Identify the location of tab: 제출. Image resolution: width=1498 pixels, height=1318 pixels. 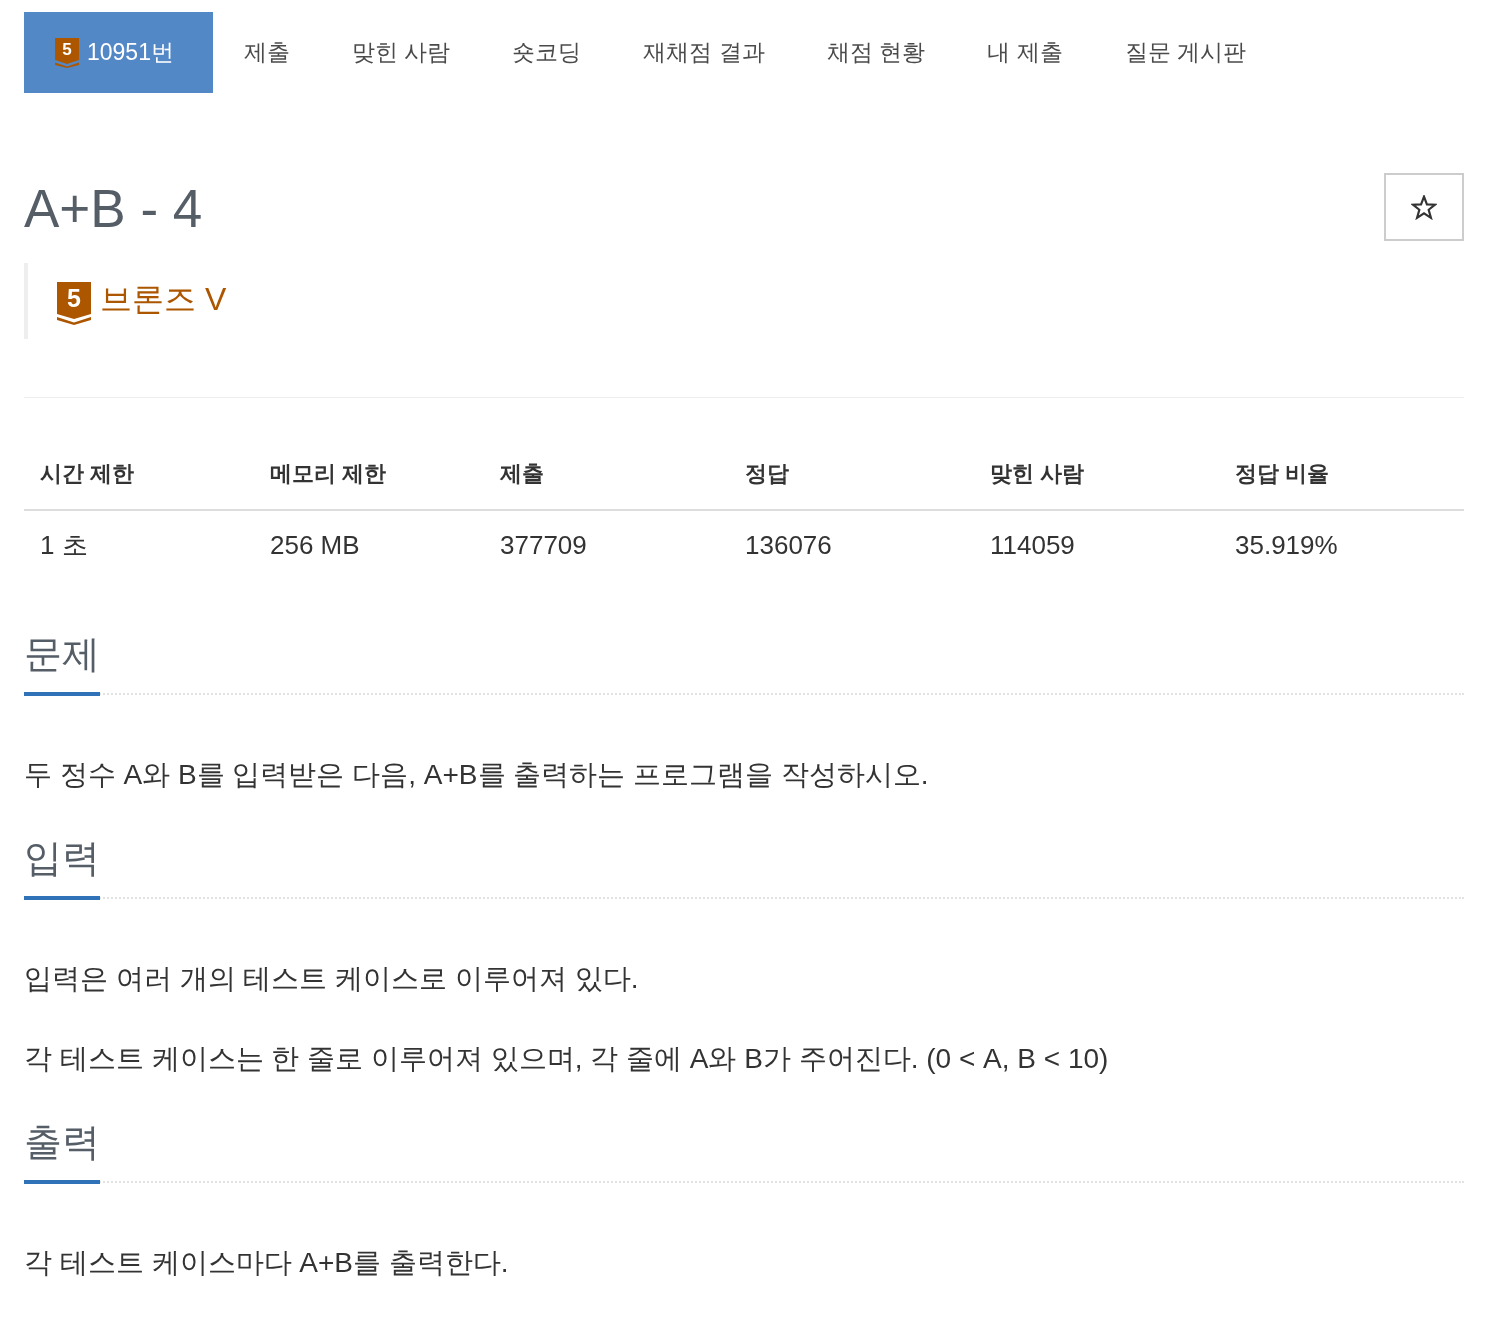
(266, 52).